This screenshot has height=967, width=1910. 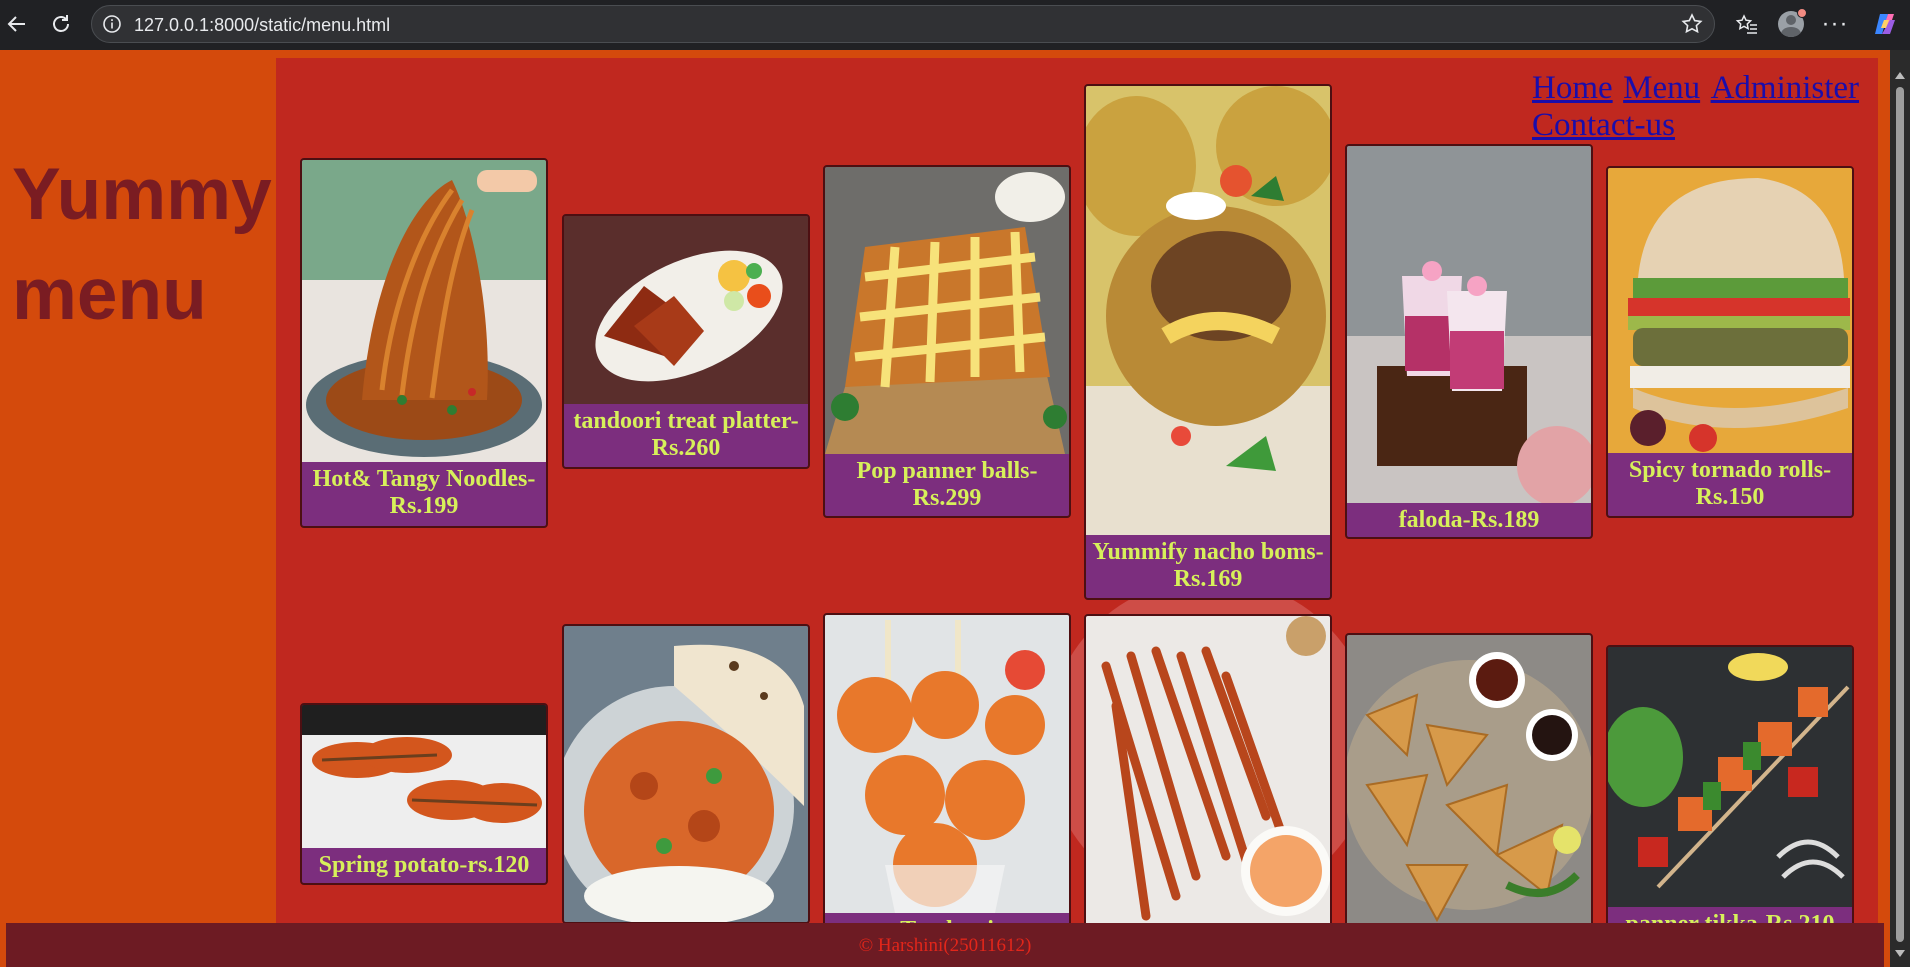 I want to click on reload-icon, so click(x=61, y=24).